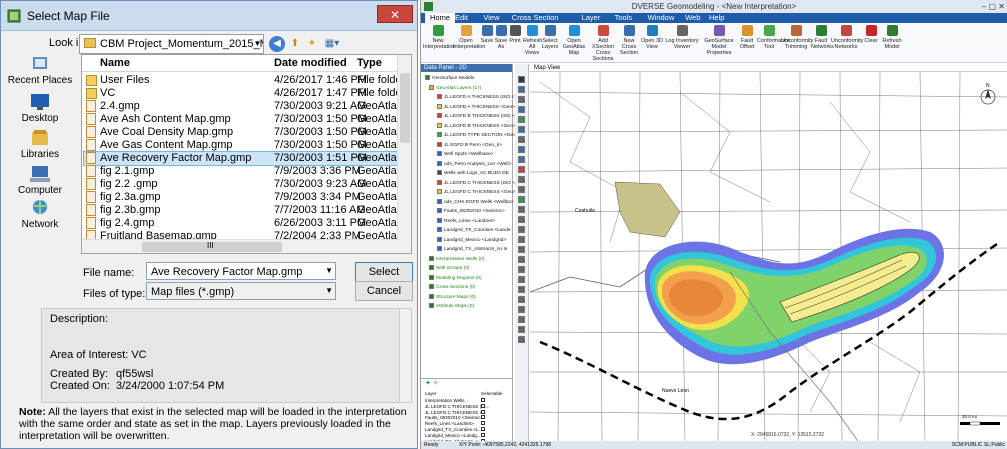  I want to click on tree-node: JL LEGFD B THICKNESS <Geo>, so click(476, 126).